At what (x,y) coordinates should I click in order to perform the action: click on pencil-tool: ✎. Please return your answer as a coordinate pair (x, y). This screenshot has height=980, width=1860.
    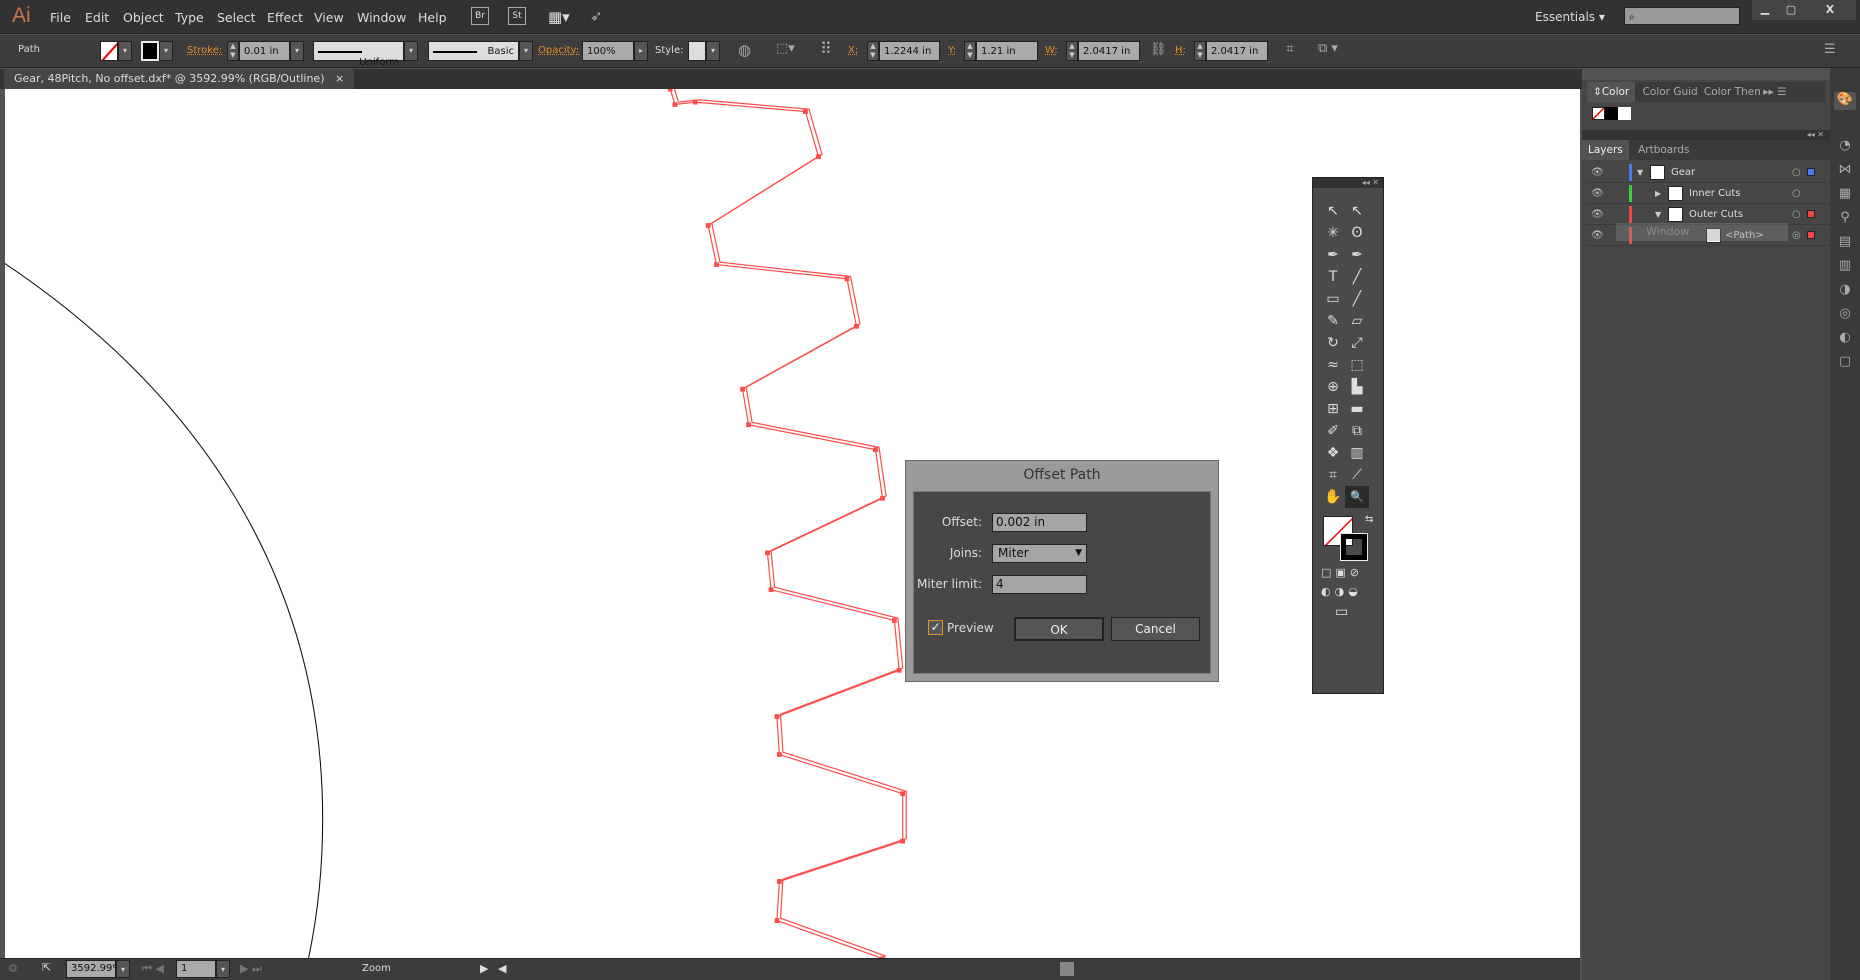
    Looking at the image, I should click on (1333, 321).